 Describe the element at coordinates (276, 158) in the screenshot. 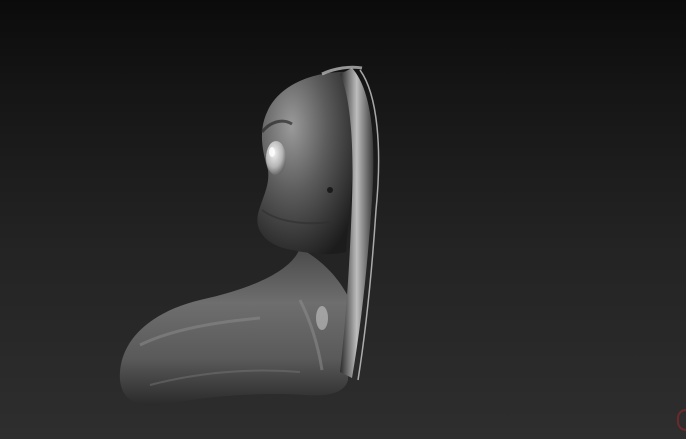

I see `eye` at that location.